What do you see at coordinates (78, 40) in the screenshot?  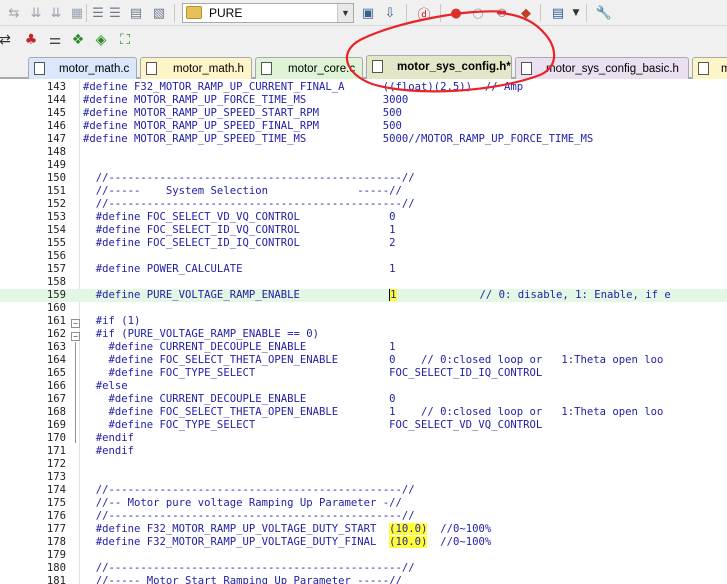 I see `run-time-env-icon: ❖` at bounding box center [78, 40].